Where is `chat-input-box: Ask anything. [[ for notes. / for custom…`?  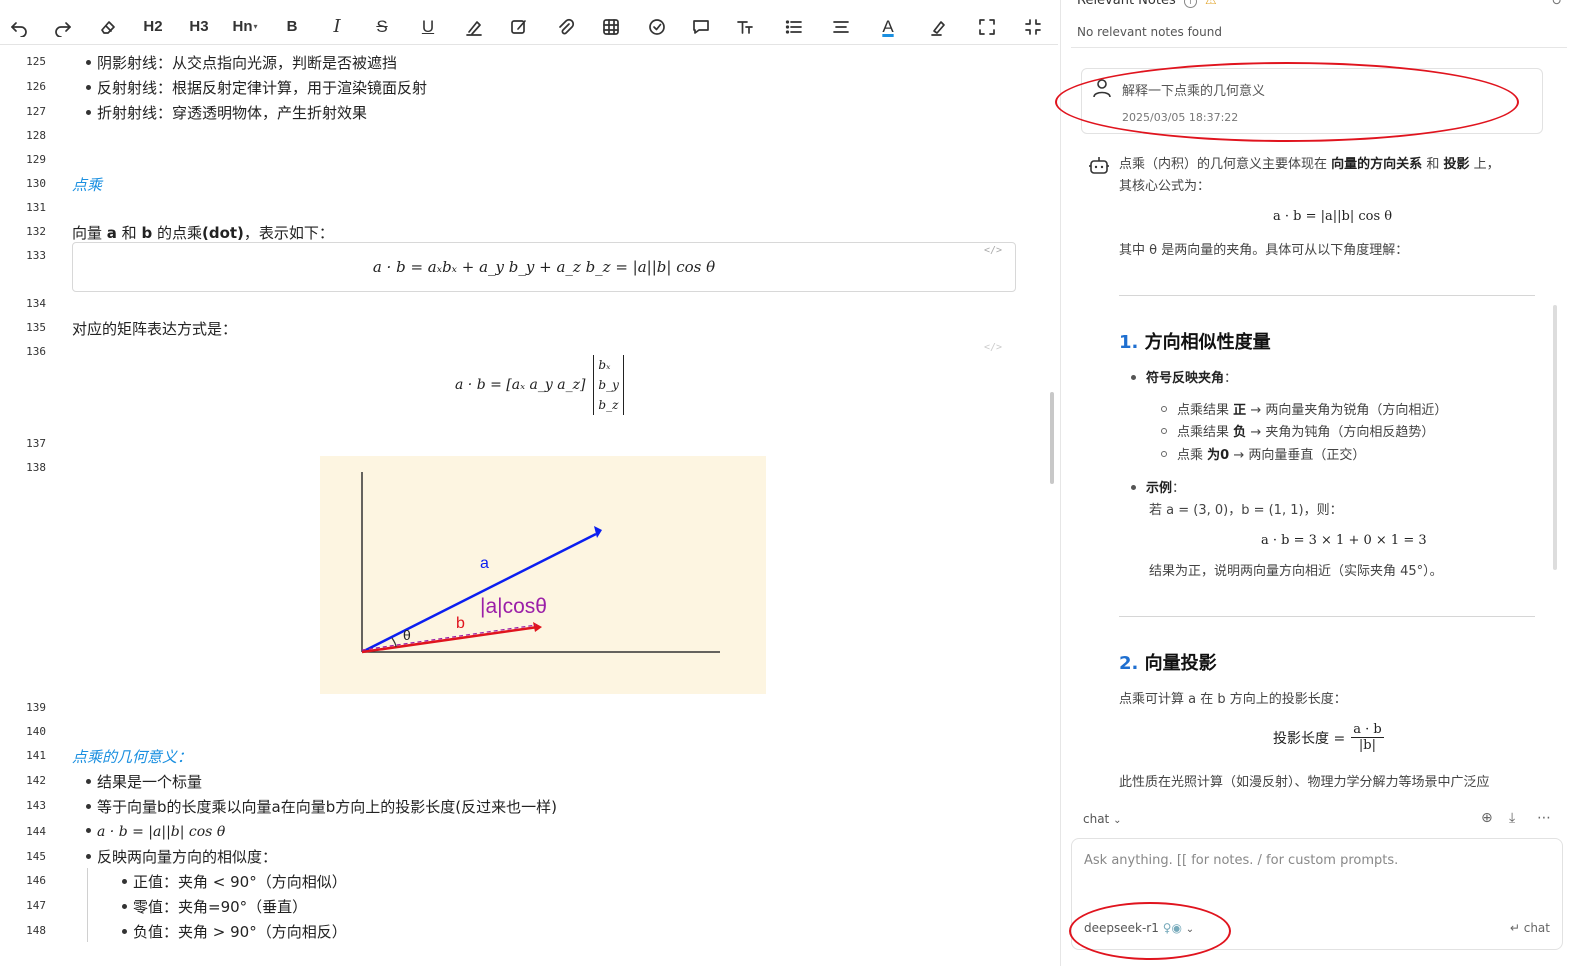
chat-input-box: Ask anything. [[ for notes. / for custom… is located at coordinates (1317, 894).